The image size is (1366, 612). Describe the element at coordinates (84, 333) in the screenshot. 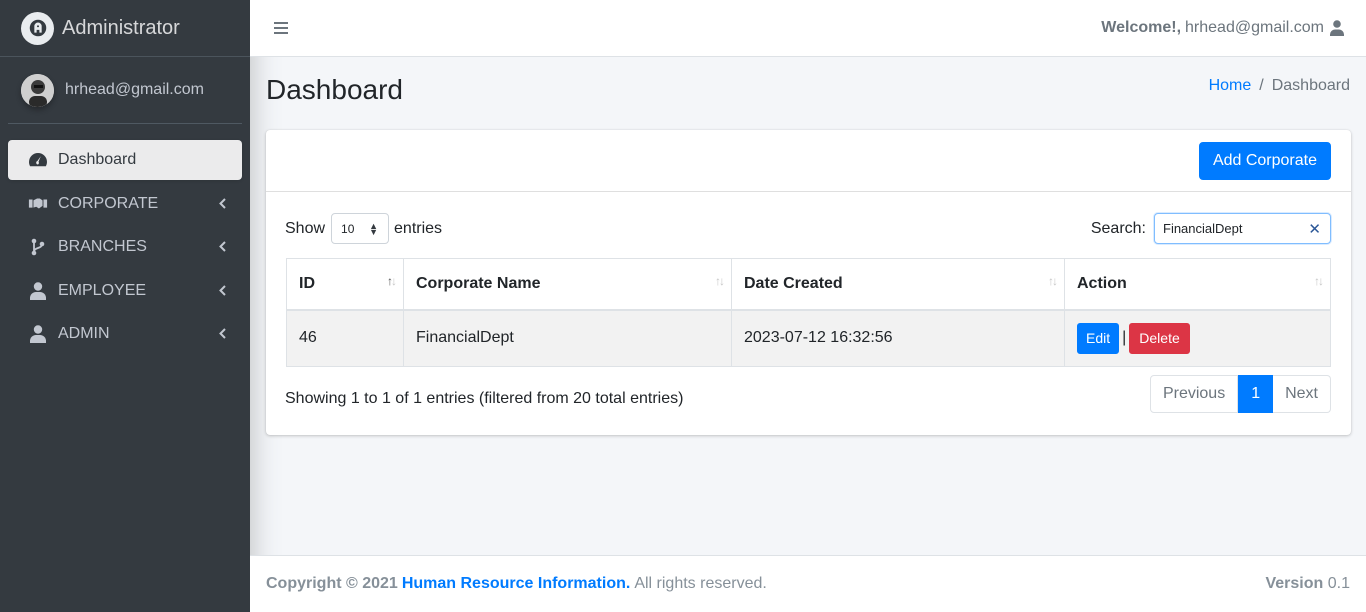

I see `sidebar-item-label: ADMIN` at that location.